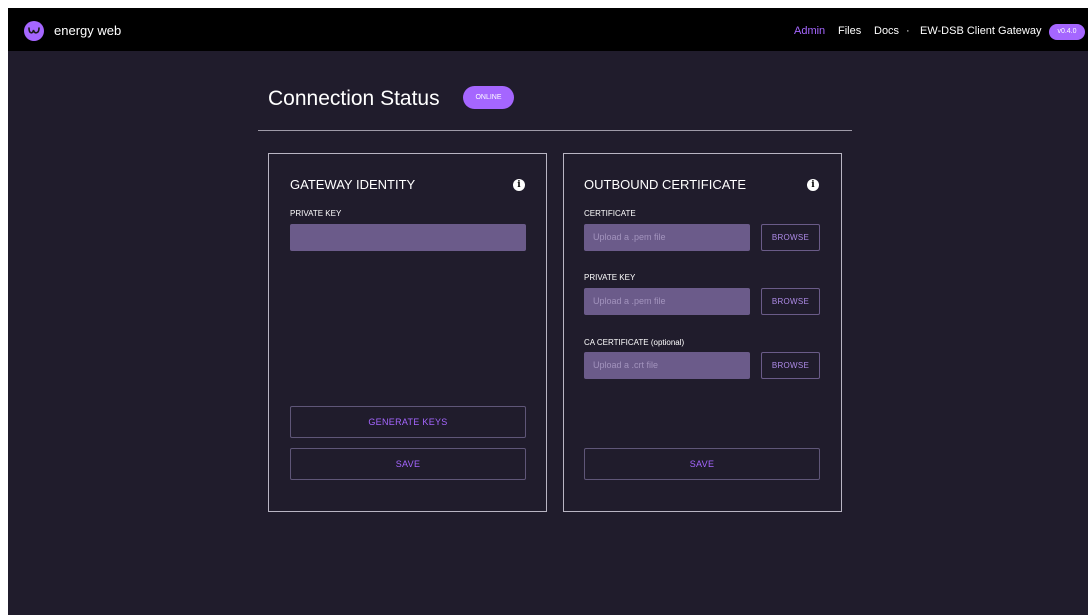 This screenshot has width=1088, height=615. What do you see at coordinates (34, 31) in the screenshot?
I see `energy-web-logo-icon` at bounding box center [34, 31].